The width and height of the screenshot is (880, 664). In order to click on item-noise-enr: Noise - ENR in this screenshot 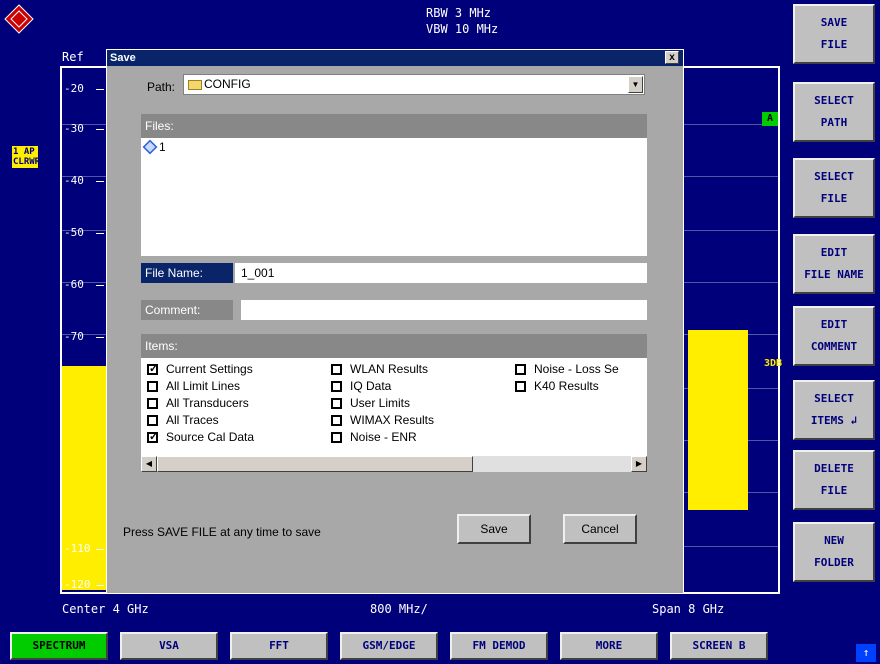, I will do `click(374, 437)`.